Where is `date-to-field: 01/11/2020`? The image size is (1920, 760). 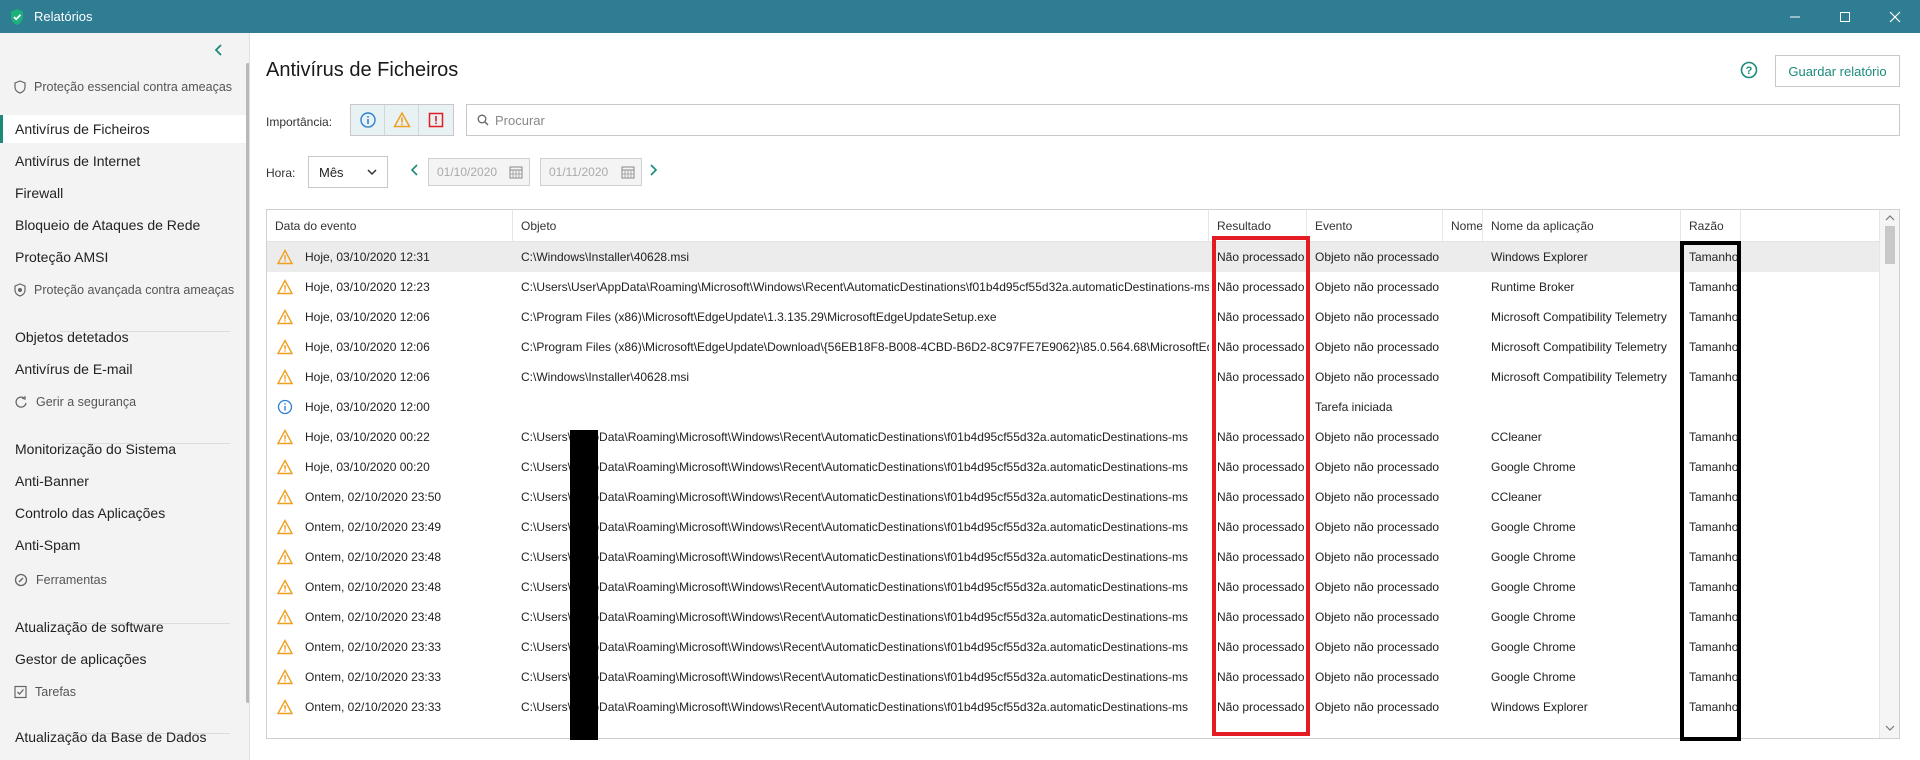 date-to-field: 01/11/2020 is located at coordinates (591, 172).